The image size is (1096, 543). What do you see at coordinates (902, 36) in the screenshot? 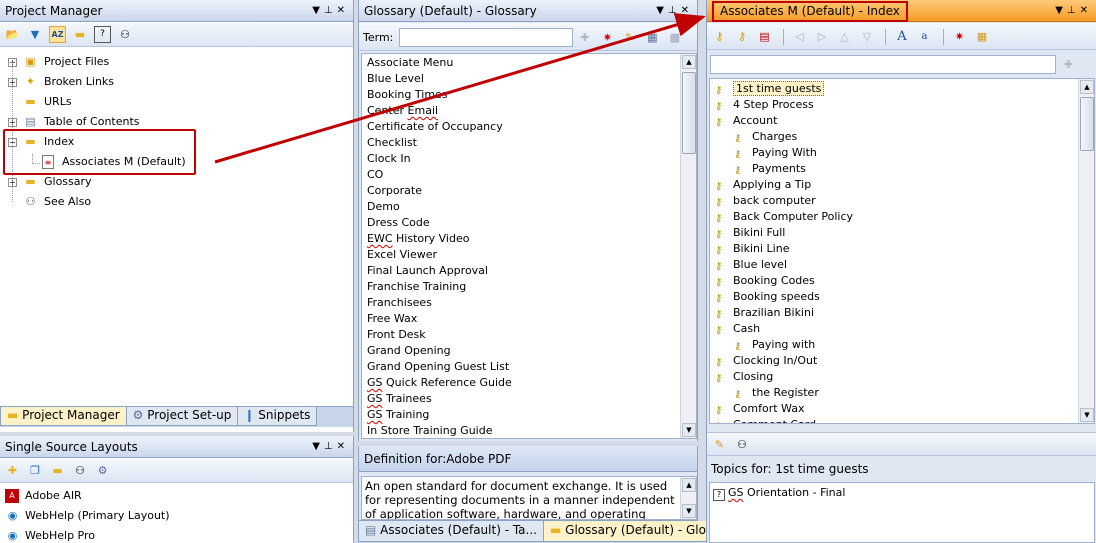
I see `font-increase-icon: A` at bounding box center [902, 36].